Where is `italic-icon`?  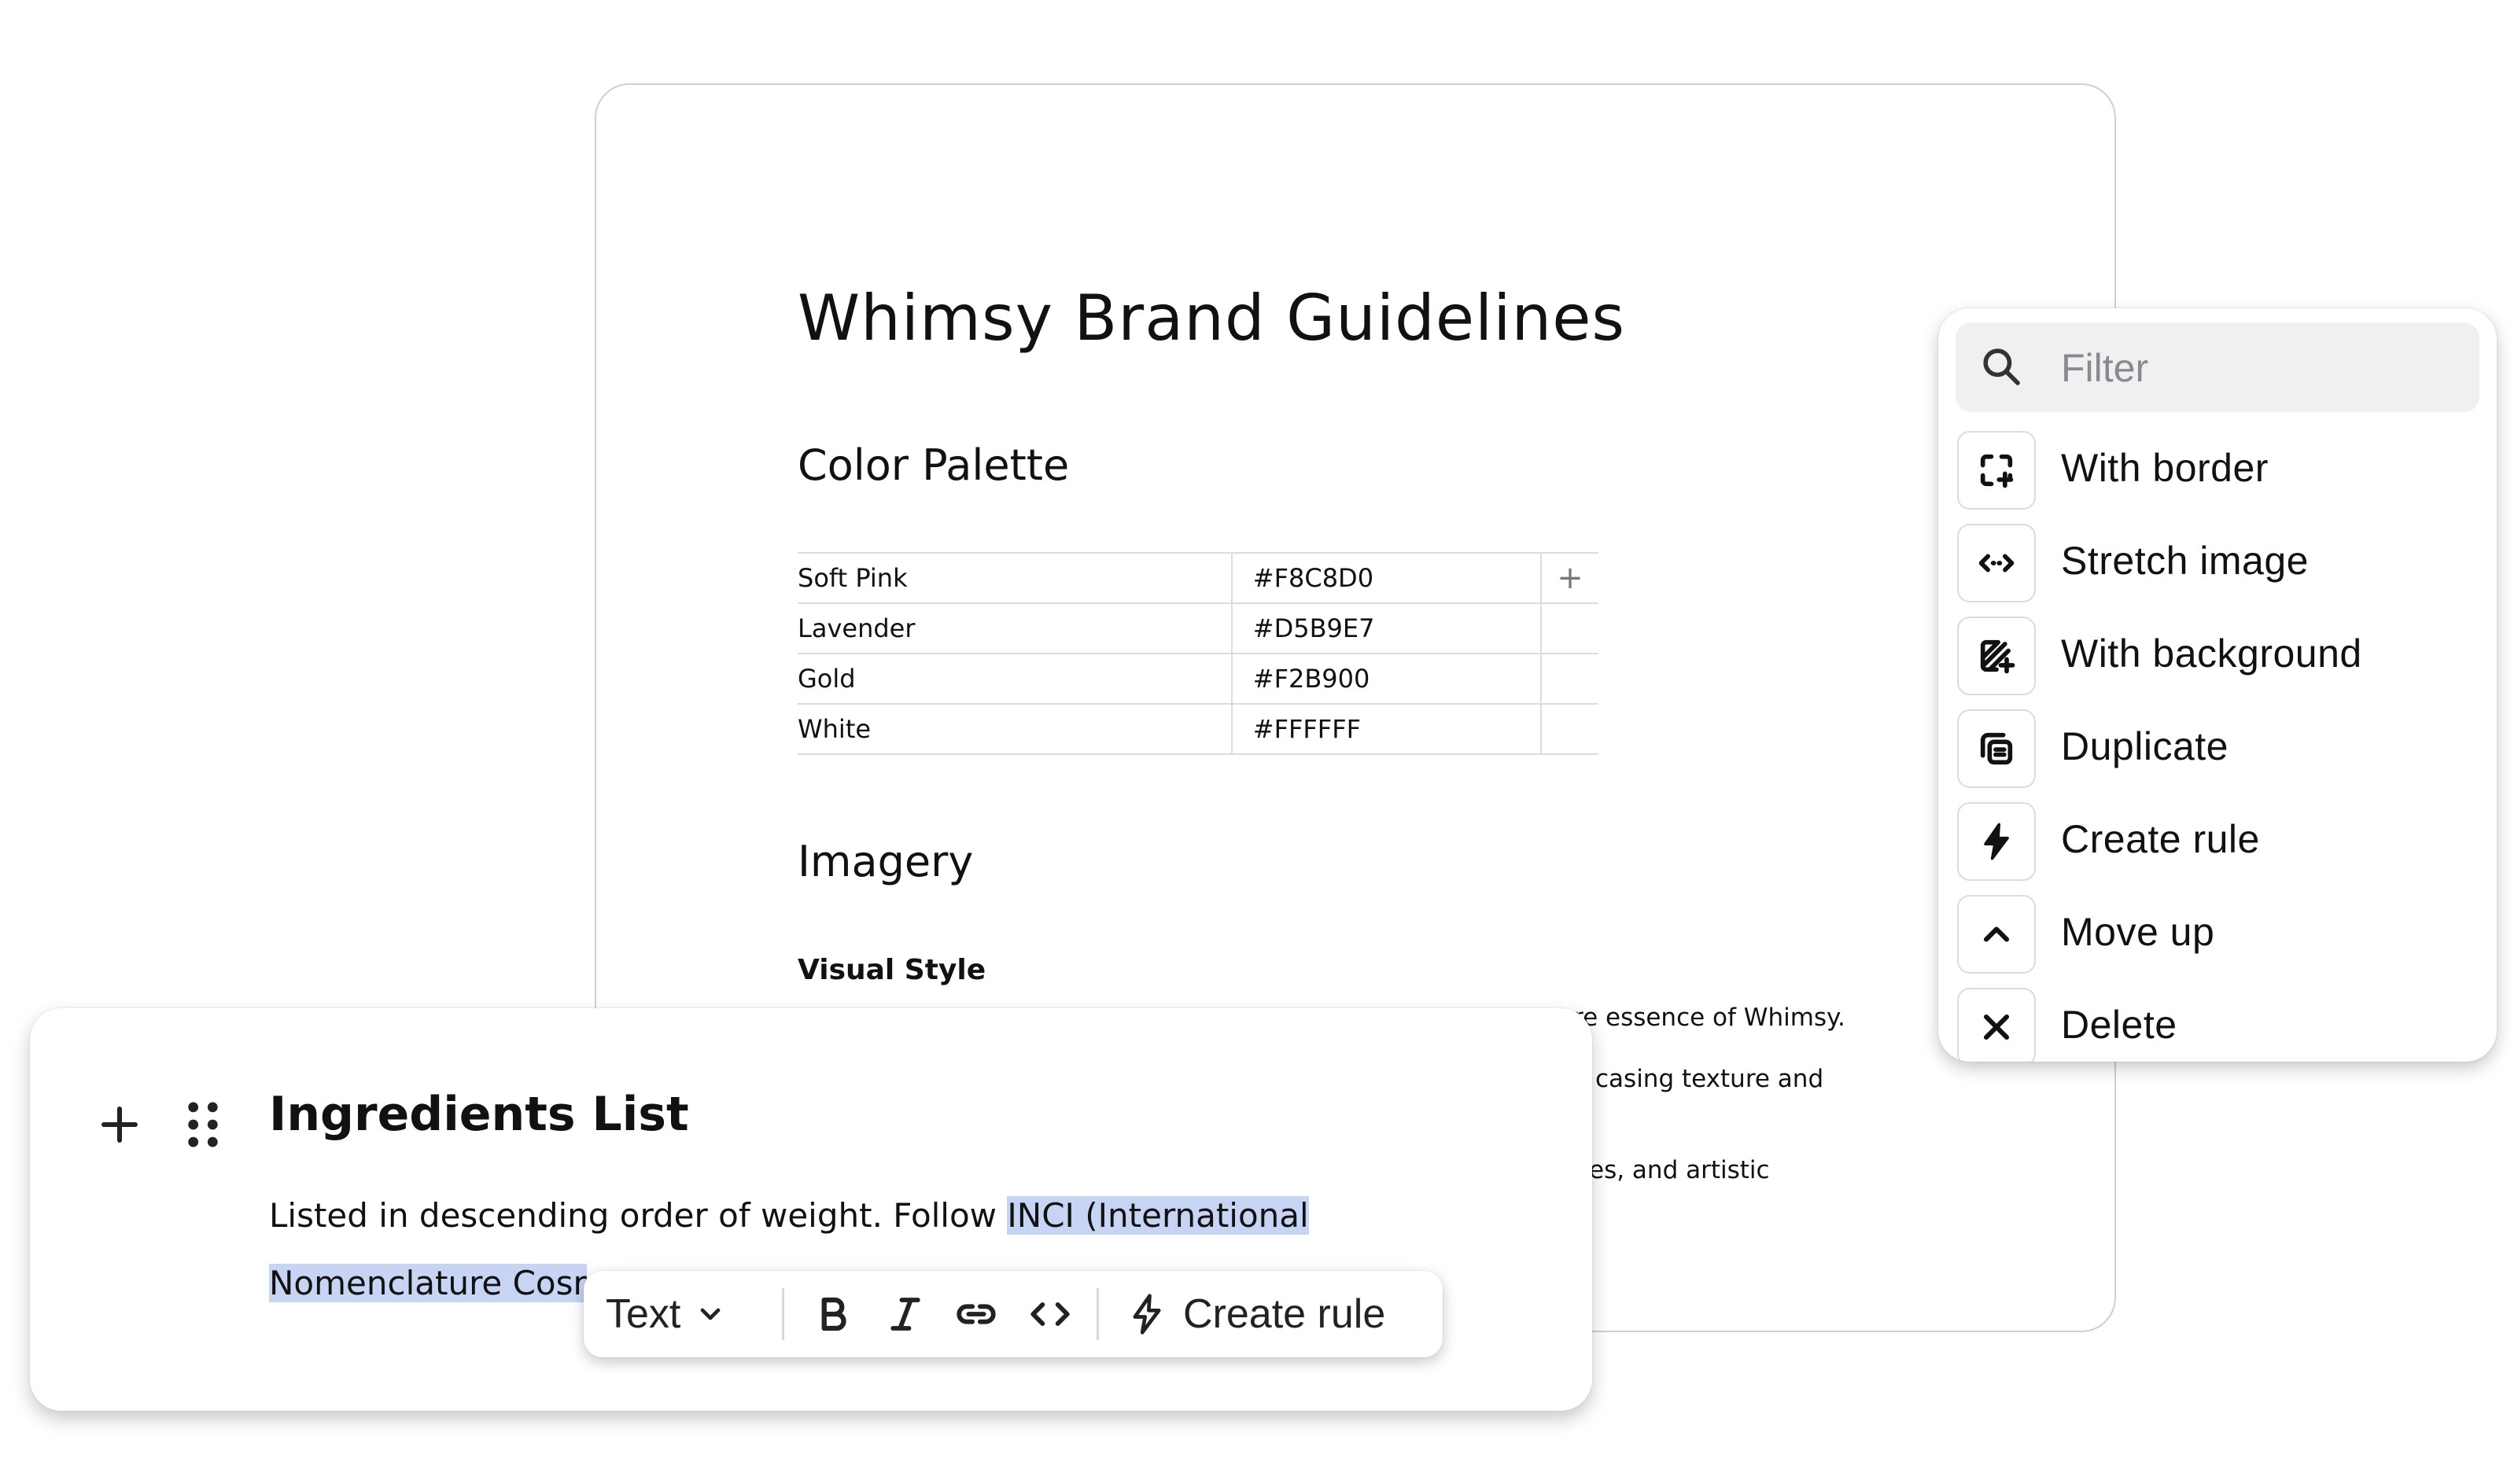
italic-icon is located at coordinates (905, 1314).